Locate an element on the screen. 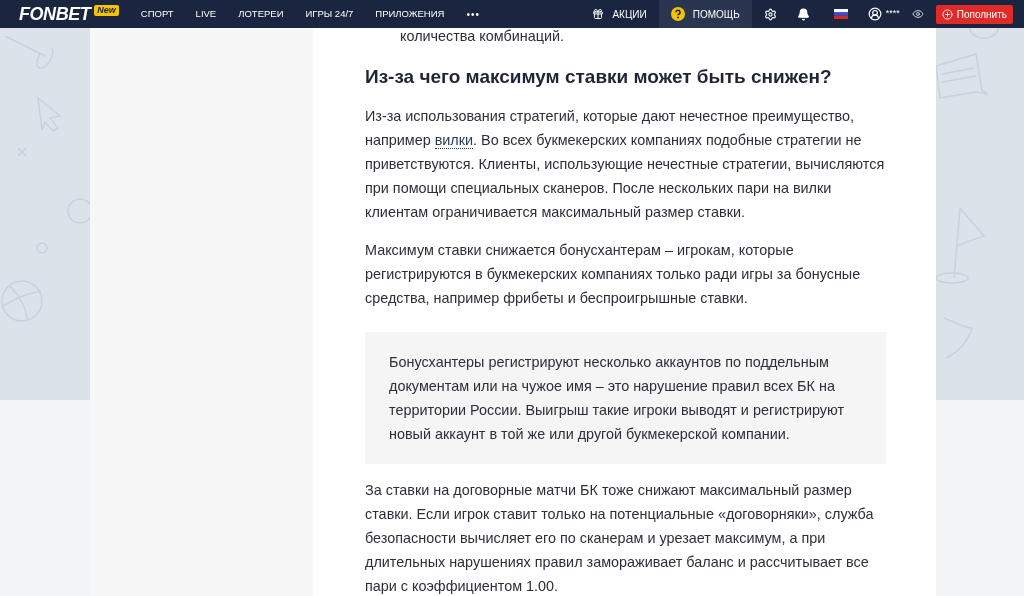 The image size is (1024, 596). more-button: ••• is located at coordinates (473, 14).